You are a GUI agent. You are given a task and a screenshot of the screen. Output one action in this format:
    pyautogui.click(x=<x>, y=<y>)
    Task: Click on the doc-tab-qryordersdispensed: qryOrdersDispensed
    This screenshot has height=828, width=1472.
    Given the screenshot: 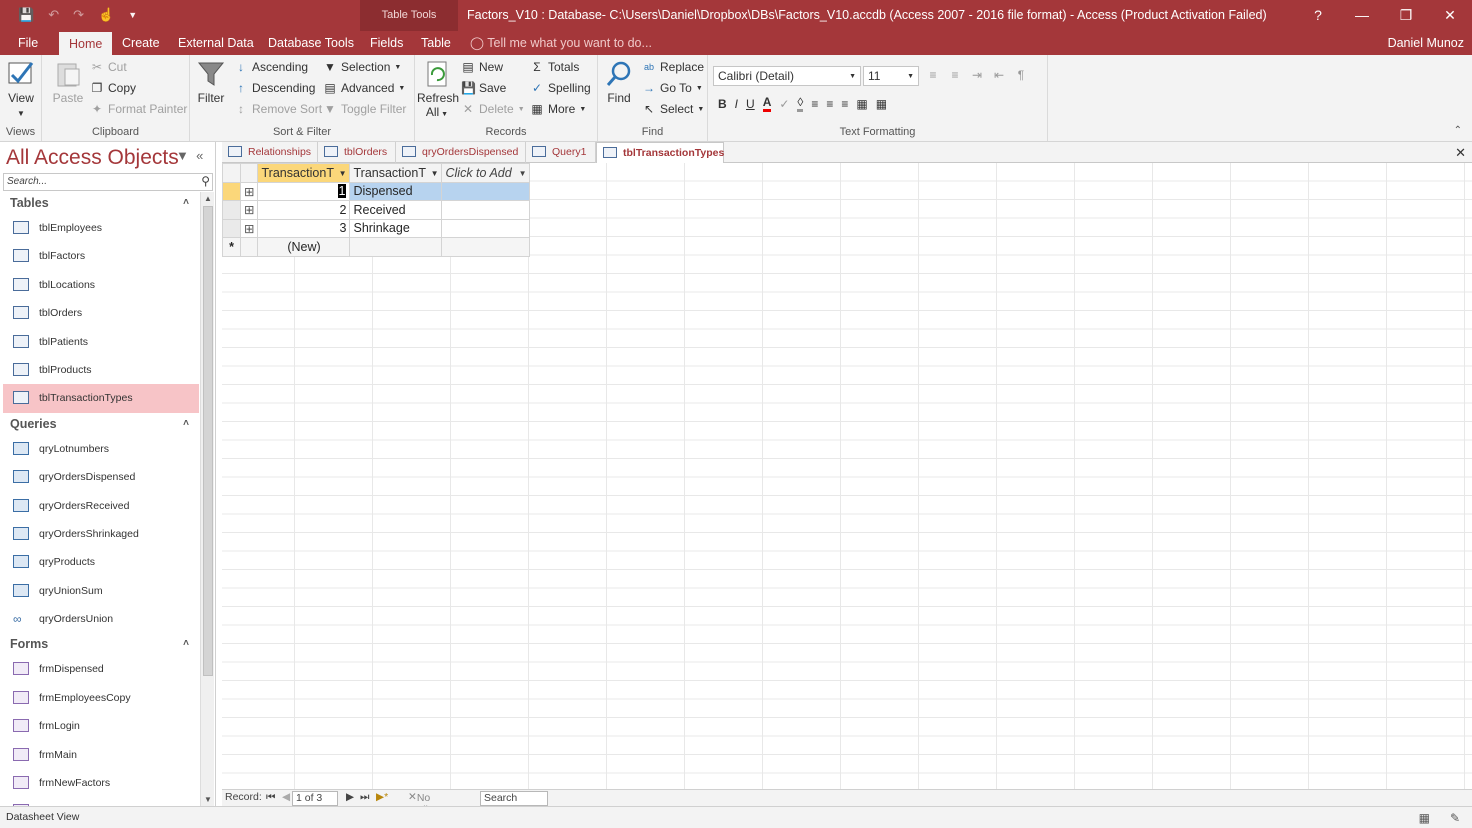 What is the action you would take?
    pyautogui.click(x=461, y=152)
    